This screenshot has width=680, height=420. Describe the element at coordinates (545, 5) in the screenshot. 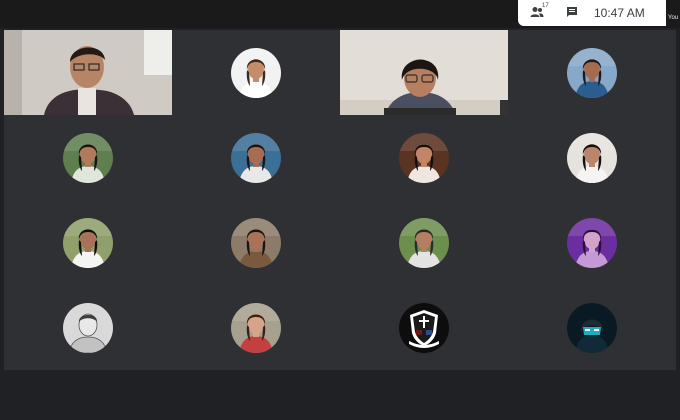

I see `participant-count: 17` at that location.